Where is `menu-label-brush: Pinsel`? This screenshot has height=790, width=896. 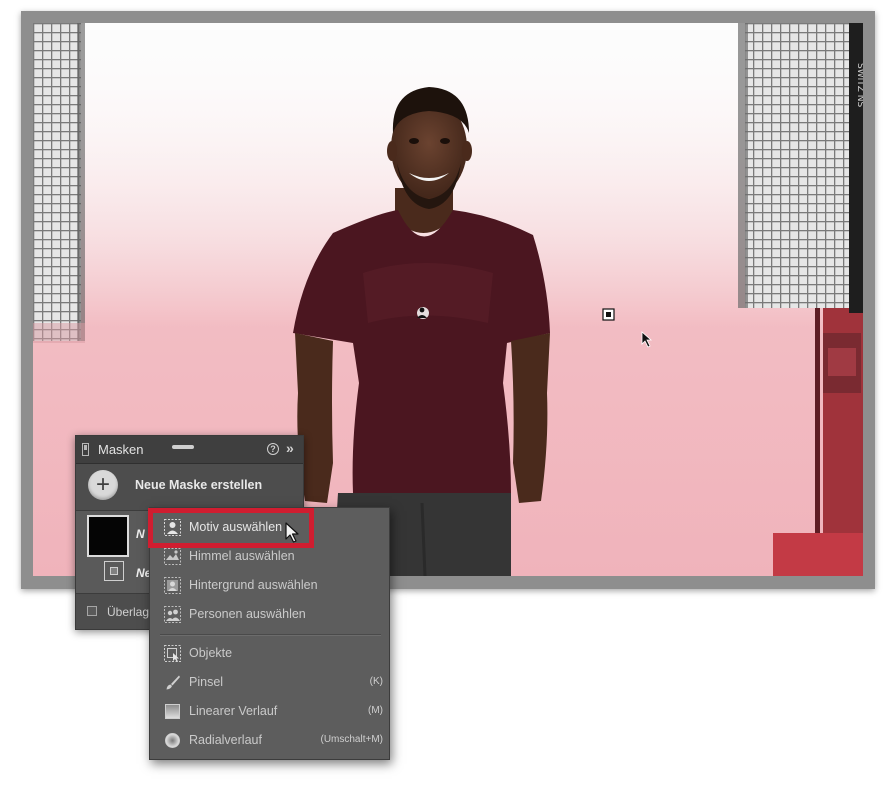 menu-label-brush: Pinsel is located at coordinates (206, 682).